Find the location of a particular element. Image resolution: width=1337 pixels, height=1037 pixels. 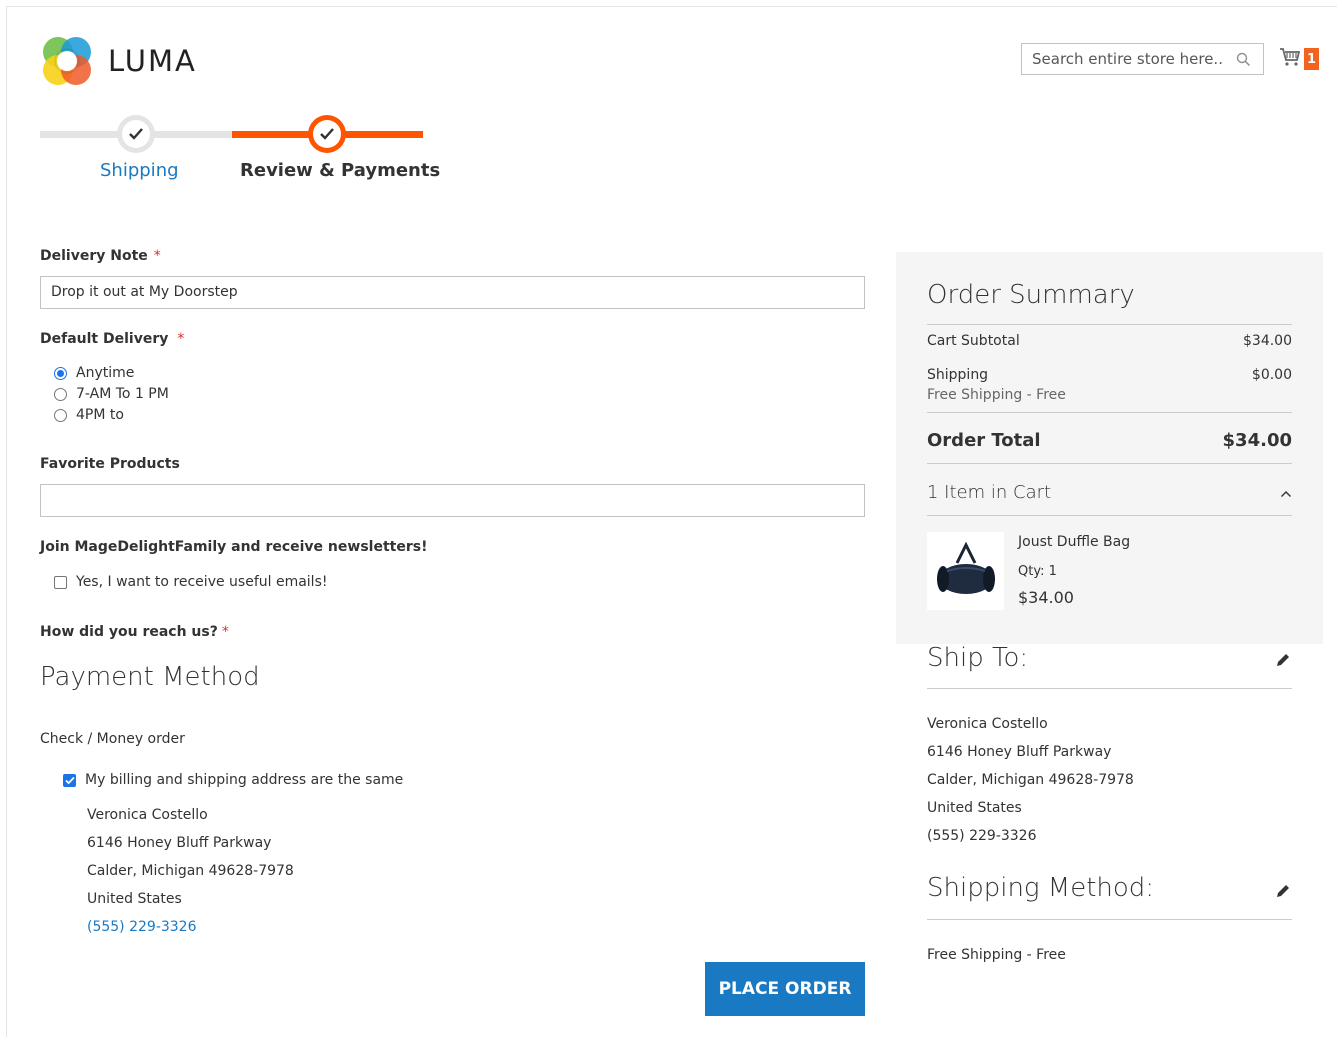

radio-label: Anytime is located at coordinates (105, 373).